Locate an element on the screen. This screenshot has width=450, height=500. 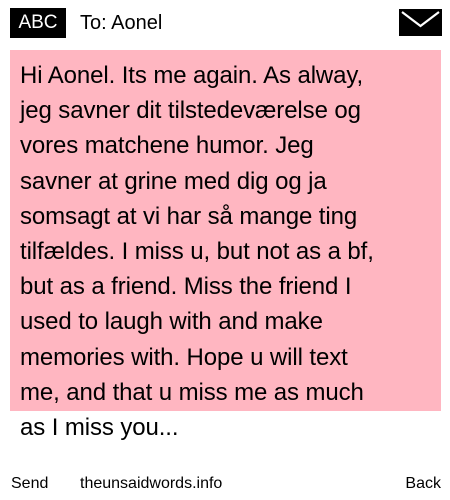
envelope-icon-graphic is located at coordinates (420, 22).